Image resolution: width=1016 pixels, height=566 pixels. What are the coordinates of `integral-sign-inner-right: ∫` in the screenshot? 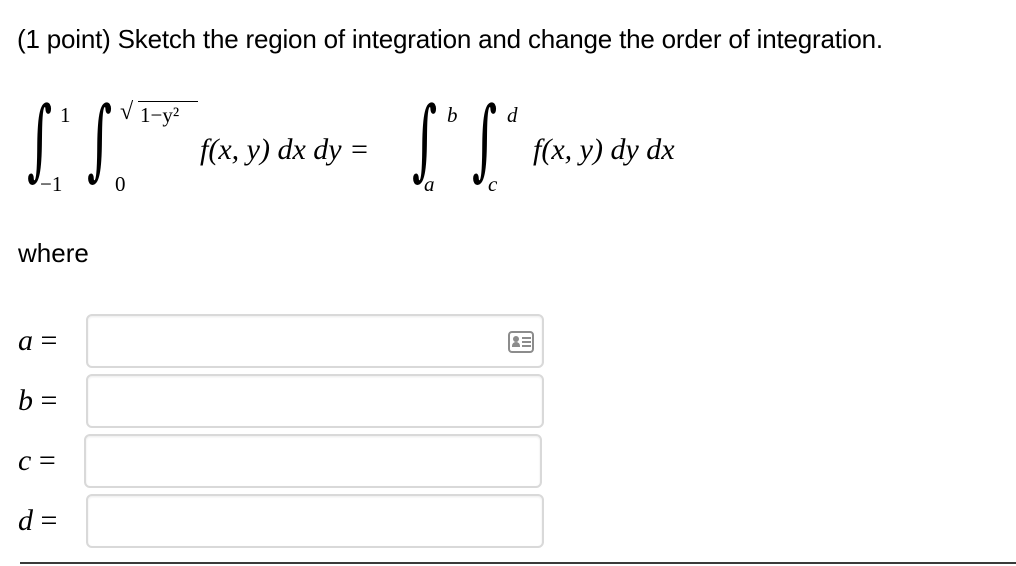 It's located at (485, 138).